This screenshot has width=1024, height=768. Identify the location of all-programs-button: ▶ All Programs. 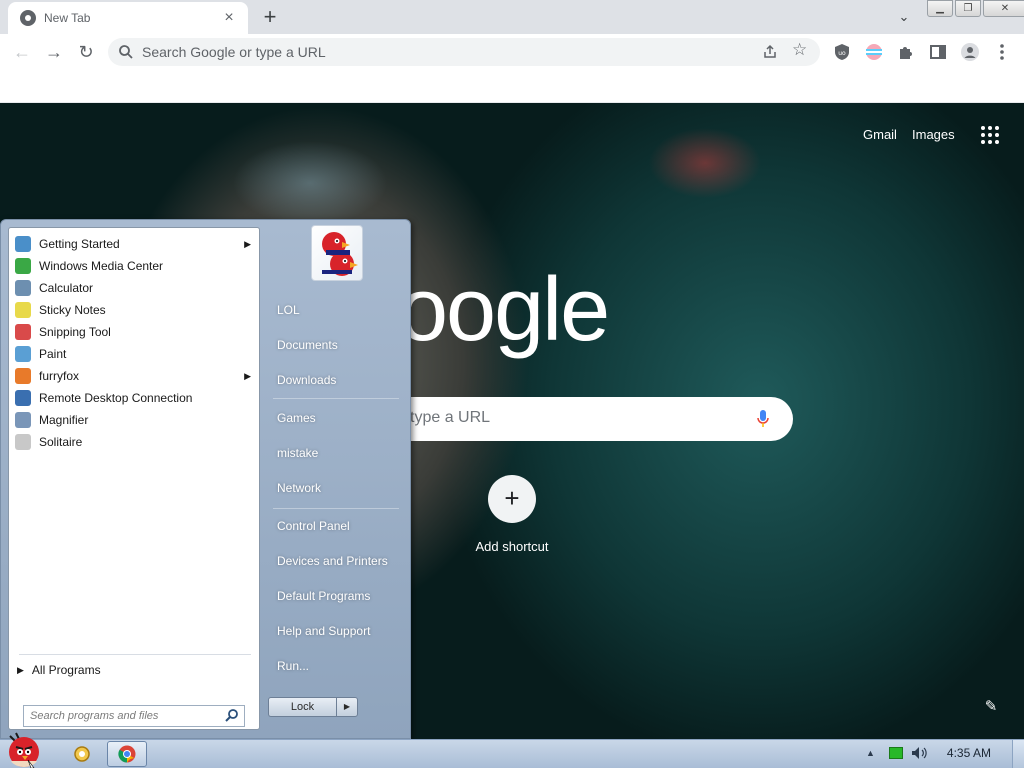
(59, 670).